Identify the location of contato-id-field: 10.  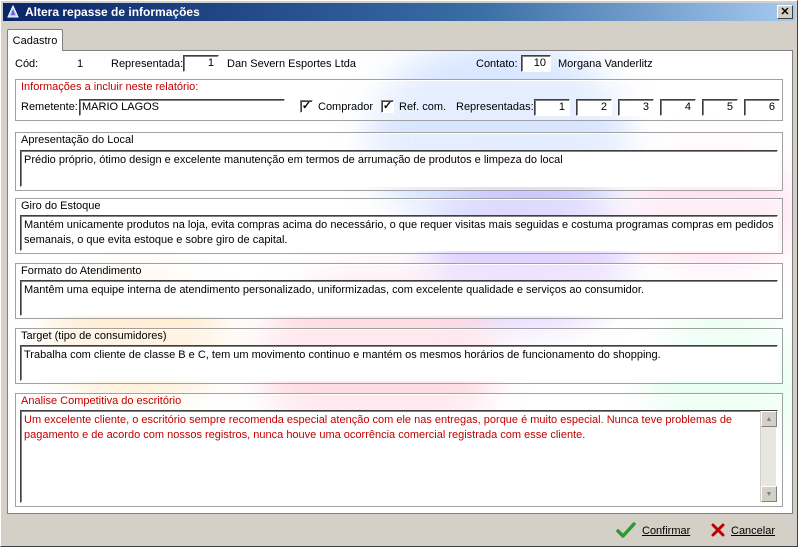
(536, 63).